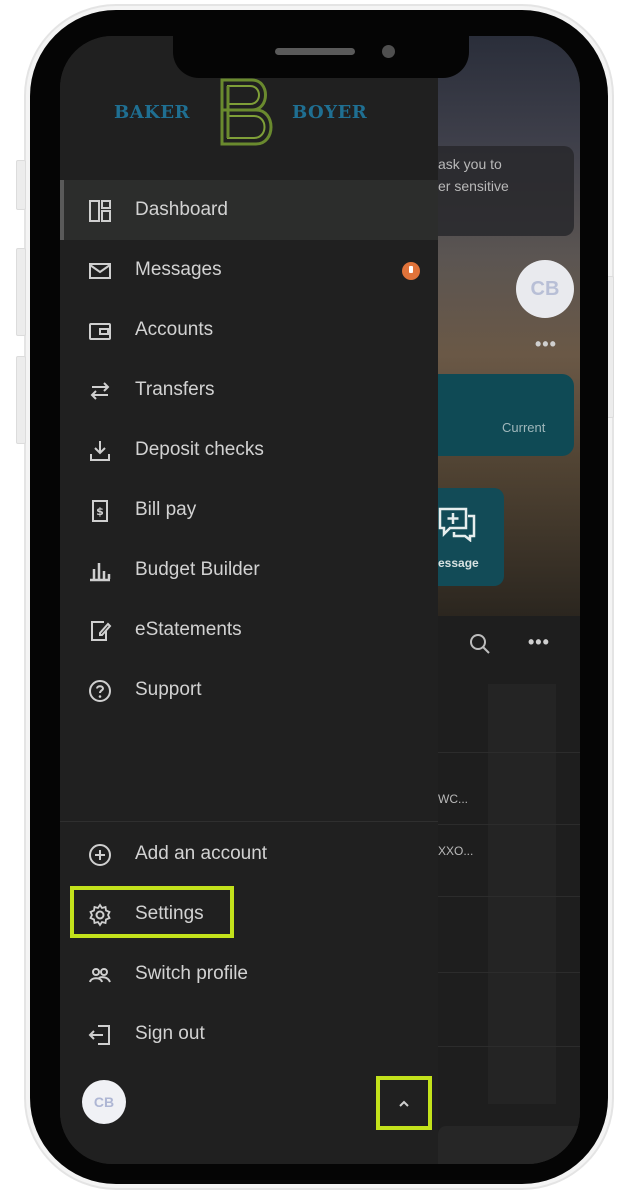 The height and width of the screenshot is (1192, 617). Describe the element at coordinates (174, 329) in the screenshot. I see `nav-label-accounts: Accounts` at that location.